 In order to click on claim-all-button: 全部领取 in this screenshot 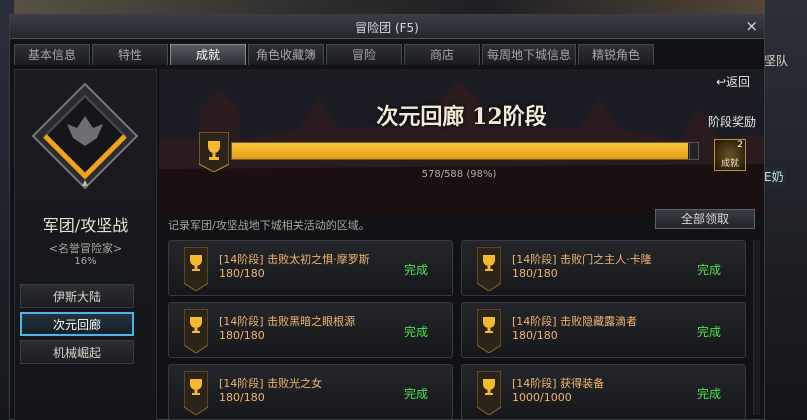, I will do `click(705, 219)`.